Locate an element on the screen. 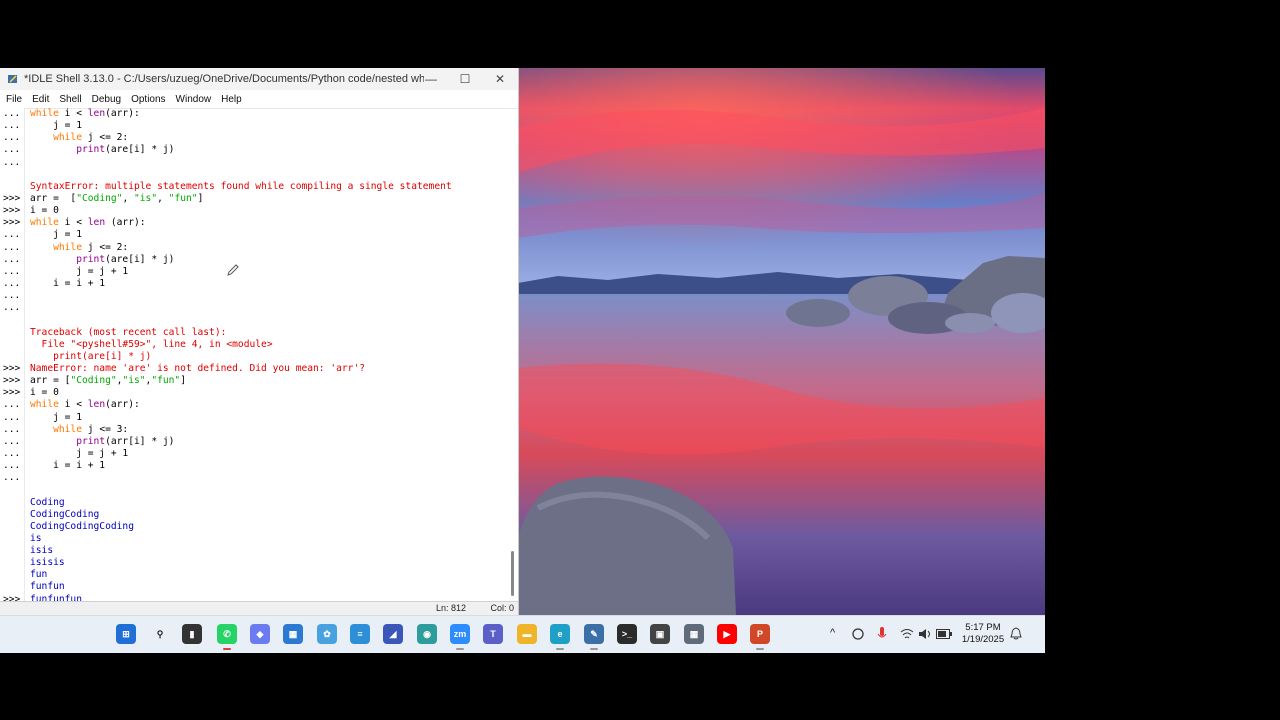  battery-icon is located at coordinates (944, 634).